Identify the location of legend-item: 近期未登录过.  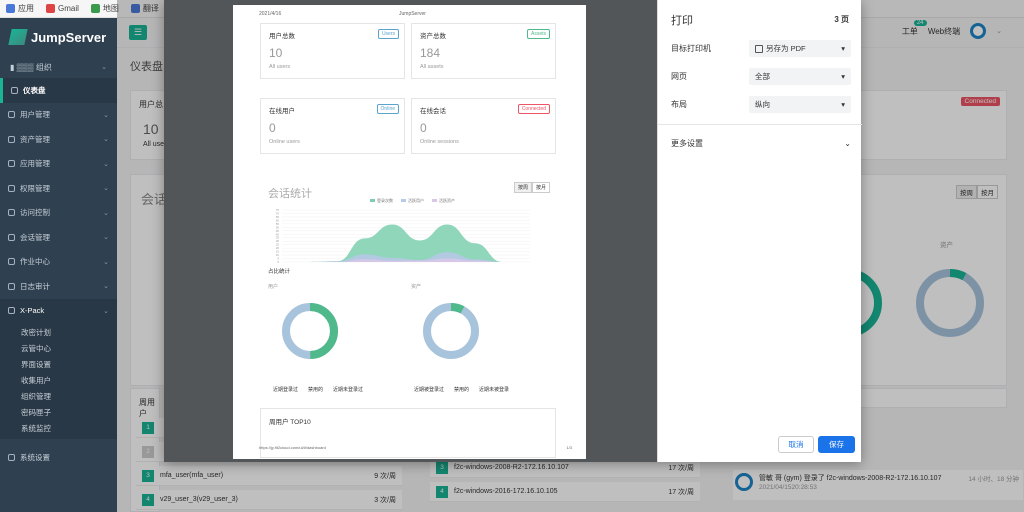
(348, 390).